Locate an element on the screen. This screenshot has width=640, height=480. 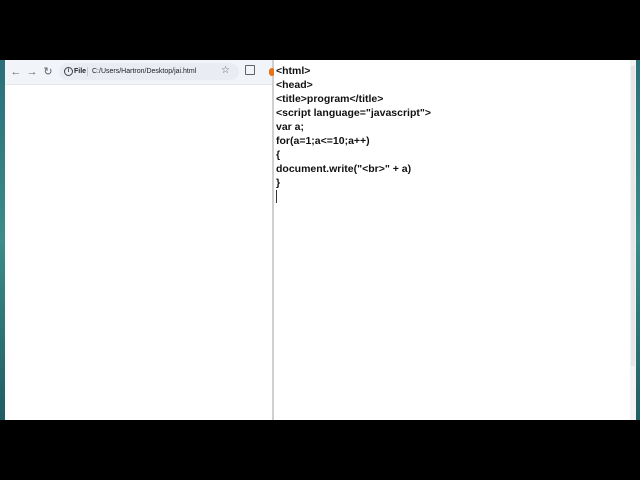
star-icon: ☆ is located at coordinates (225, 71).